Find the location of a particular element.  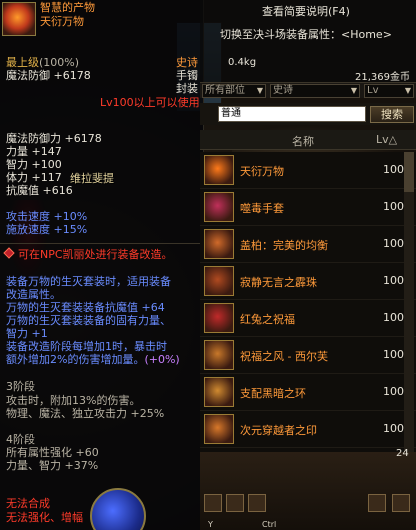

list-item: 红兔之祝福 100 is located at coordinates (308, 318).